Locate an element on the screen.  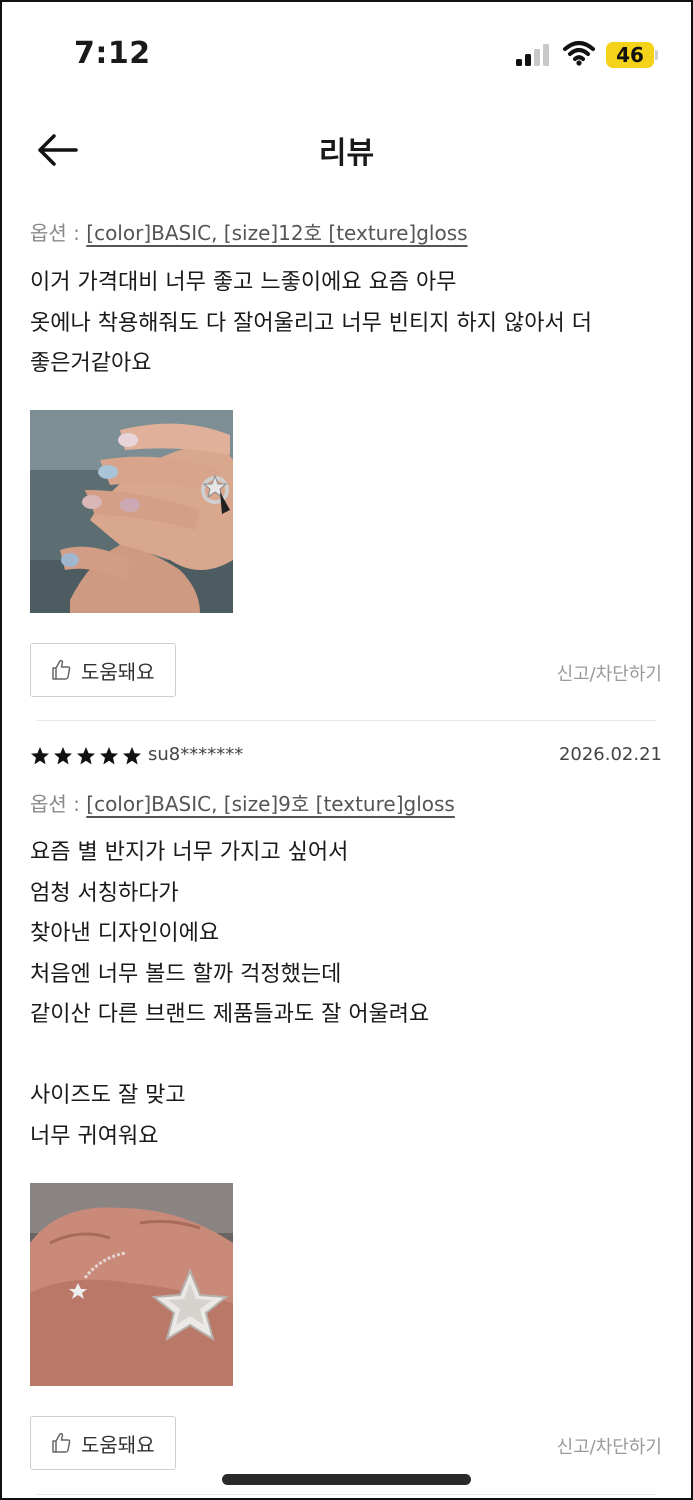
nav-header: 리뷰 is located at coordinates (346, 150).